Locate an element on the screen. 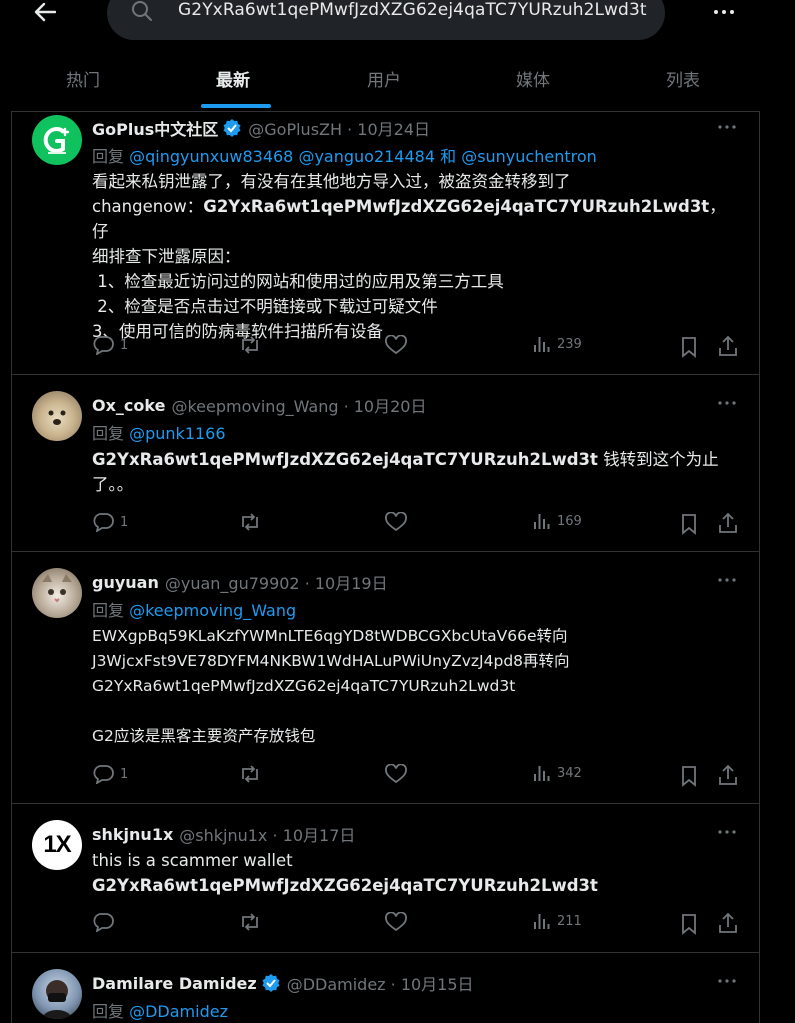  reply-context: 回复 @DDamidez is located at coordinates (160, 1010).